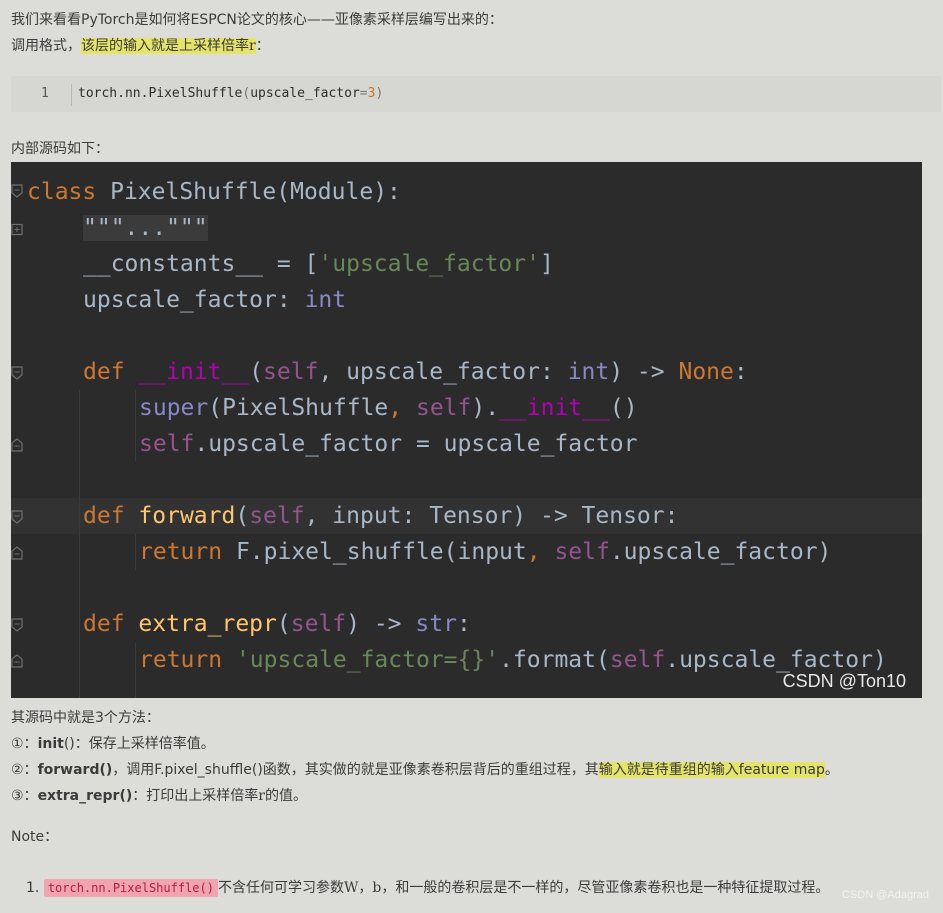  I want to click on image-watermark: CSDN @Ton10, so click(844, 681).